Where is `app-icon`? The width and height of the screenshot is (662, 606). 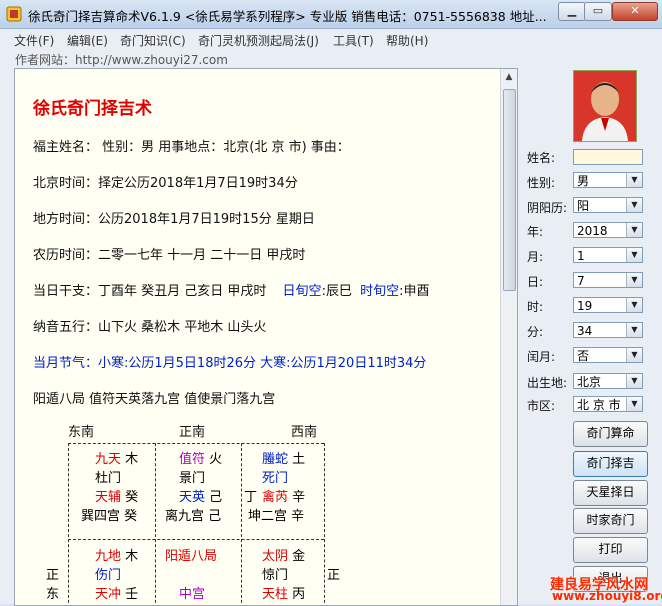 app-icon is located at coordinates (14, 14).